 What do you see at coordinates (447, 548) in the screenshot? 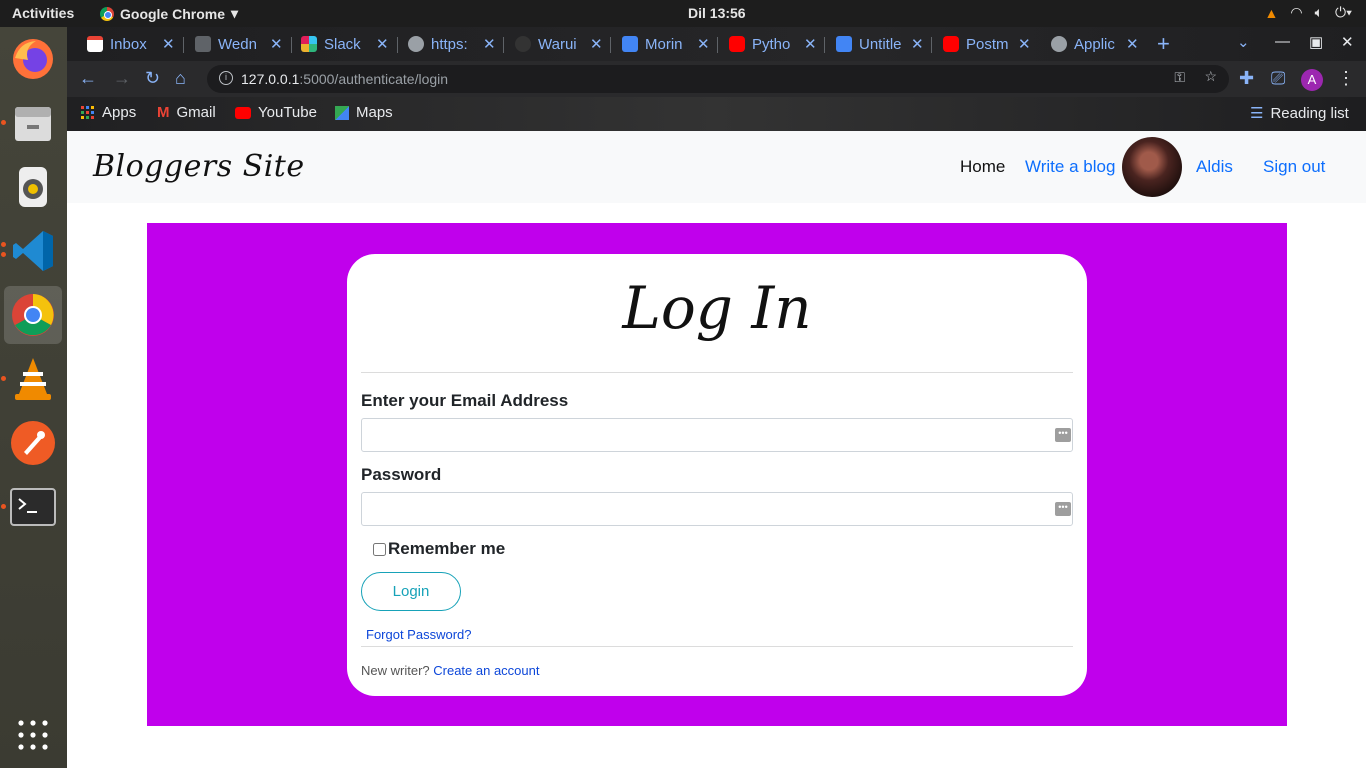
I see `remember-me-label: Remember me` at bounding box center [447, 548].